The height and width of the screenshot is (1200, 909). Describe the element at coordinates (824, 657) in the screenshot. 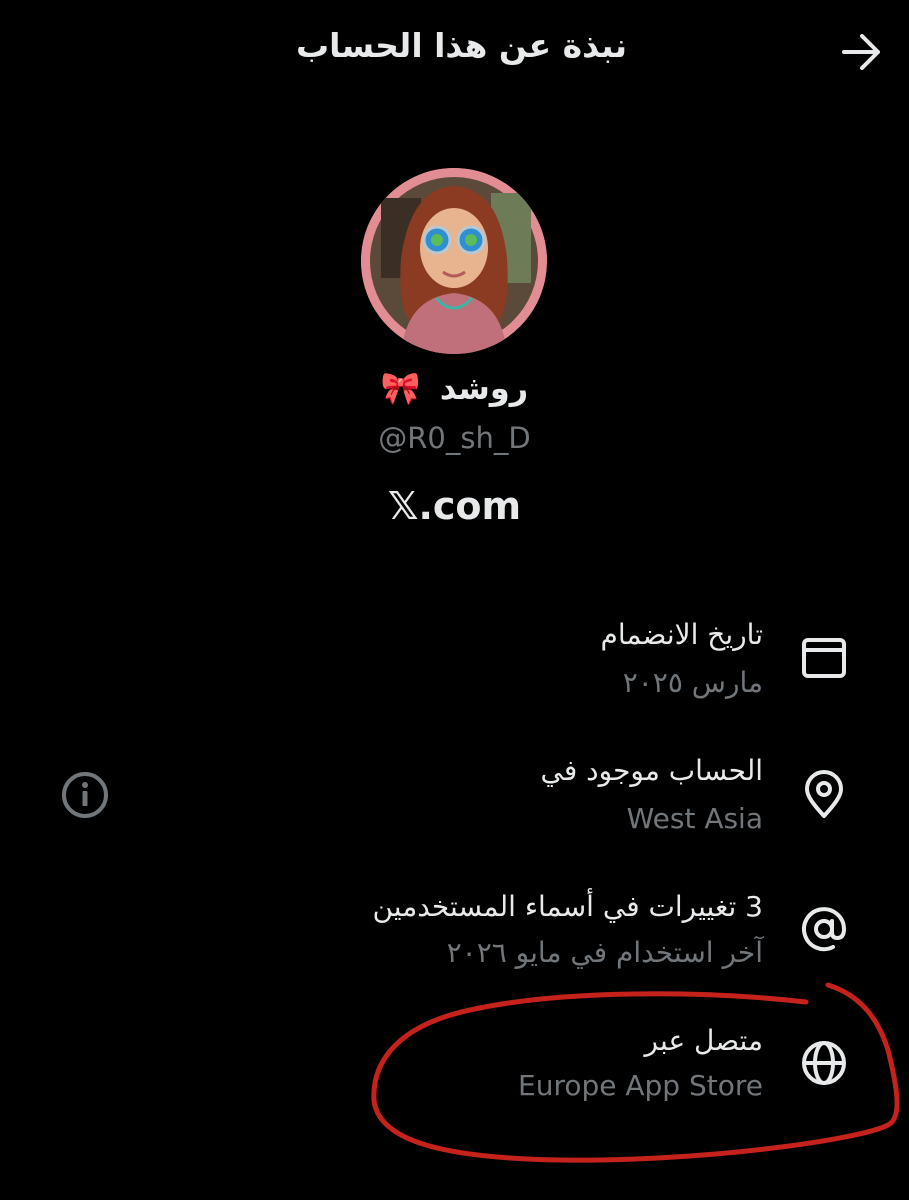

I see `calendar-icon` at that location.